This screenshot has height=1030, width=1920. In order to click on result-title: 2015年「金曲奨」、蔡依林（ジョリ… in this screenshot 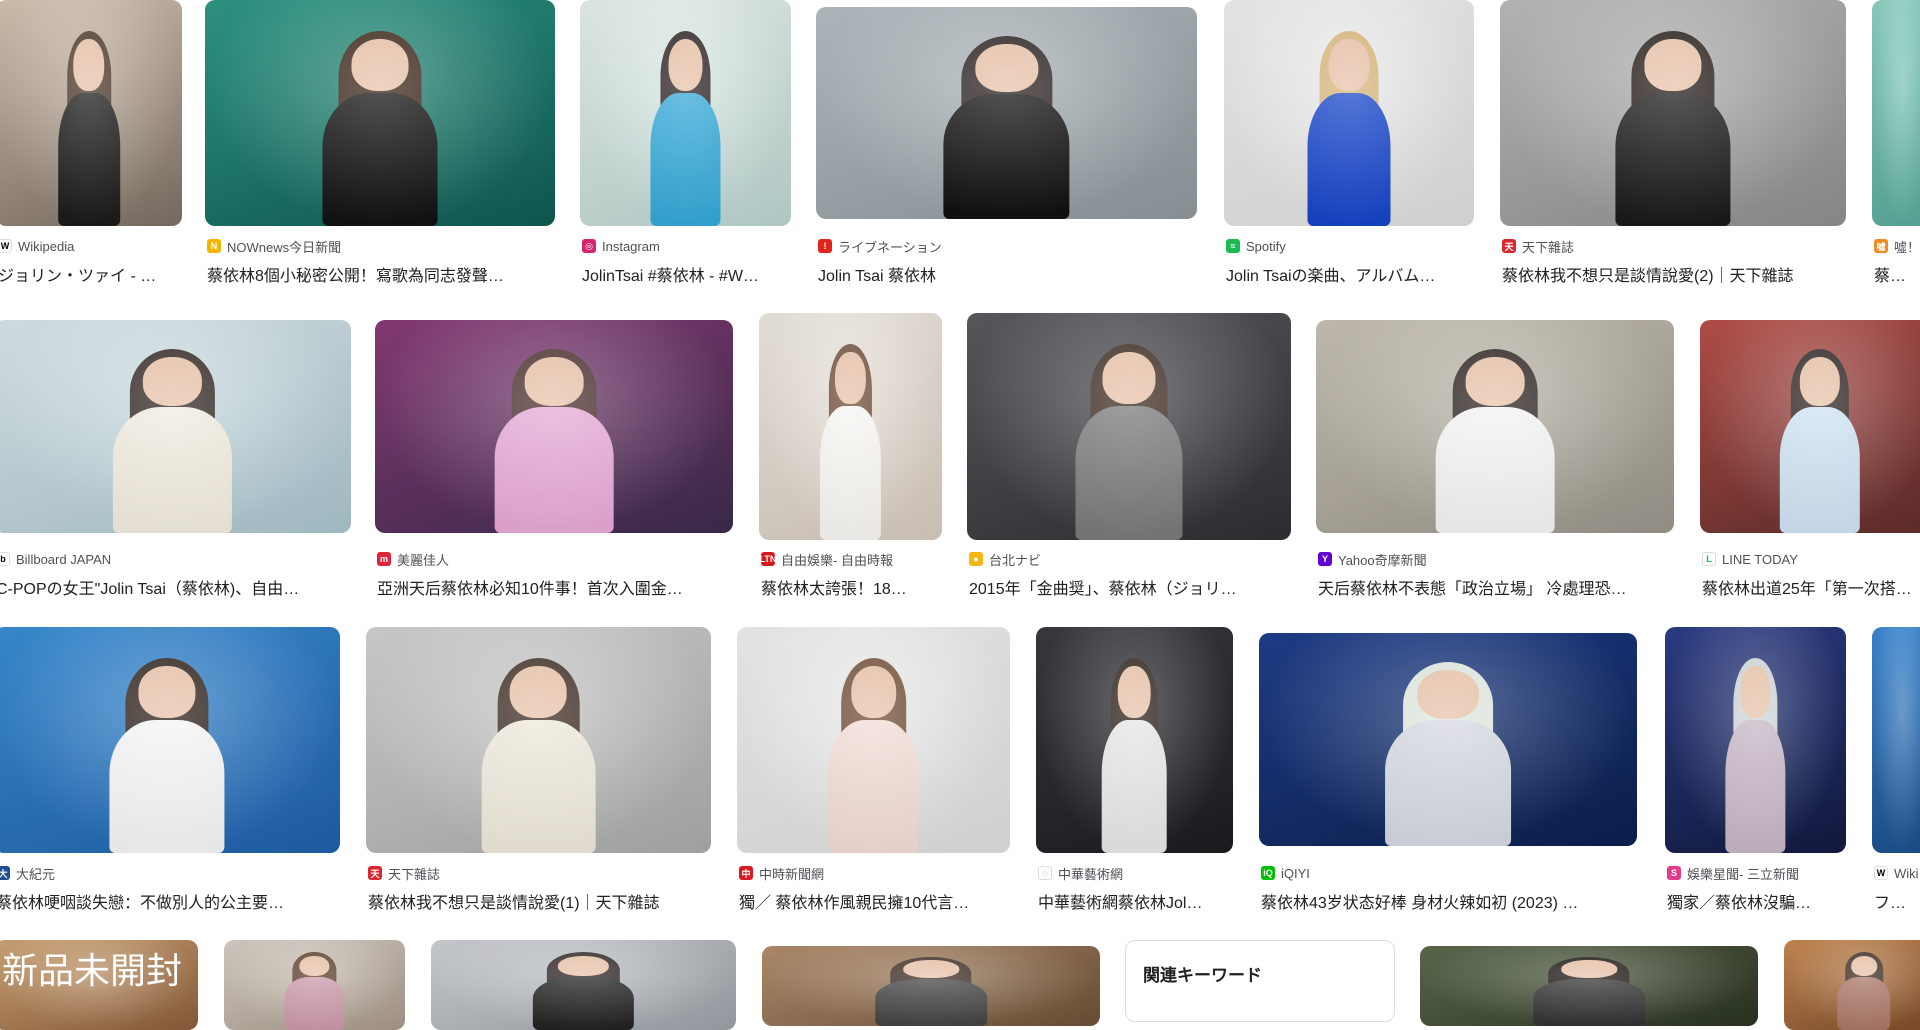, I will do `click(1129, 587)`.